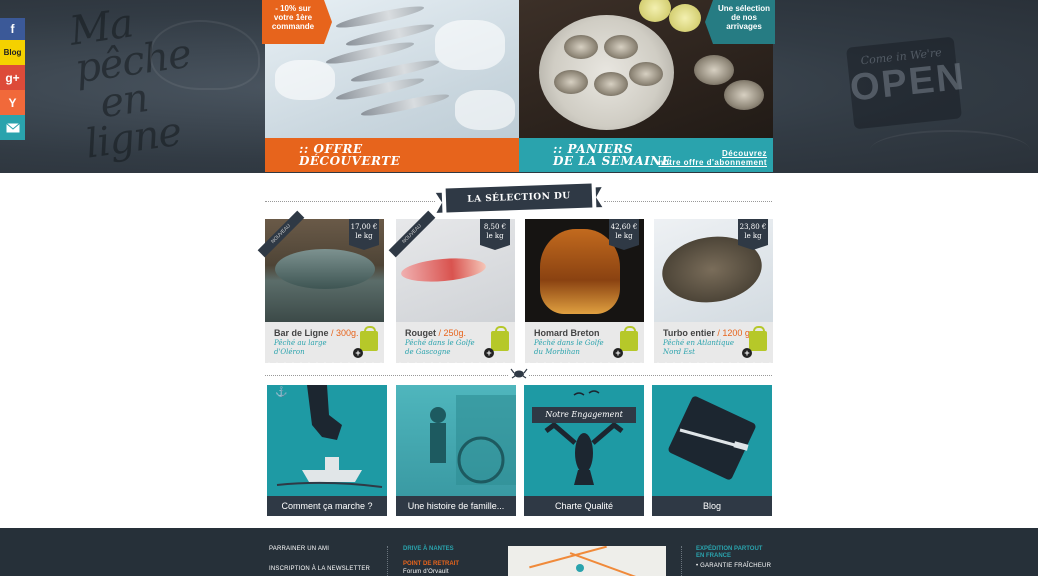 The image size is (1038, 576). I want to click on subscription-link-text: Découvrez, so click(744, 153).